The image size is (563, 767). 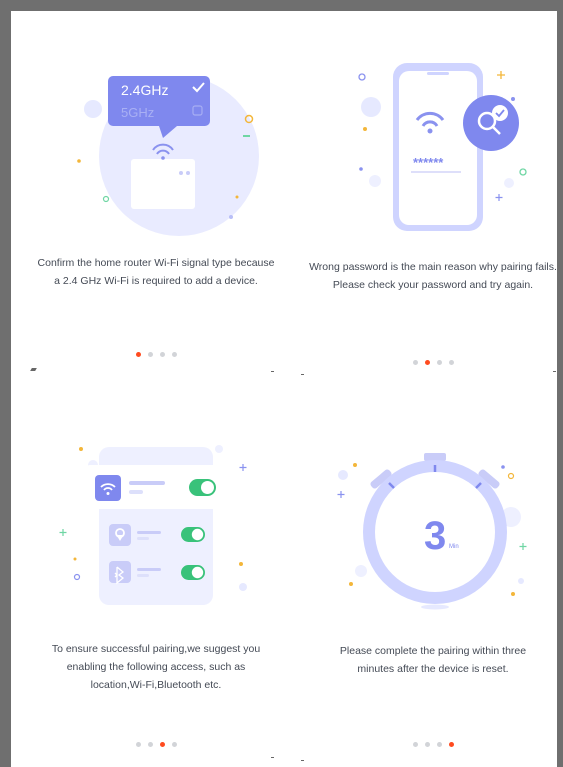 I want to click on wifi-icon, so click(x=108, y=488).